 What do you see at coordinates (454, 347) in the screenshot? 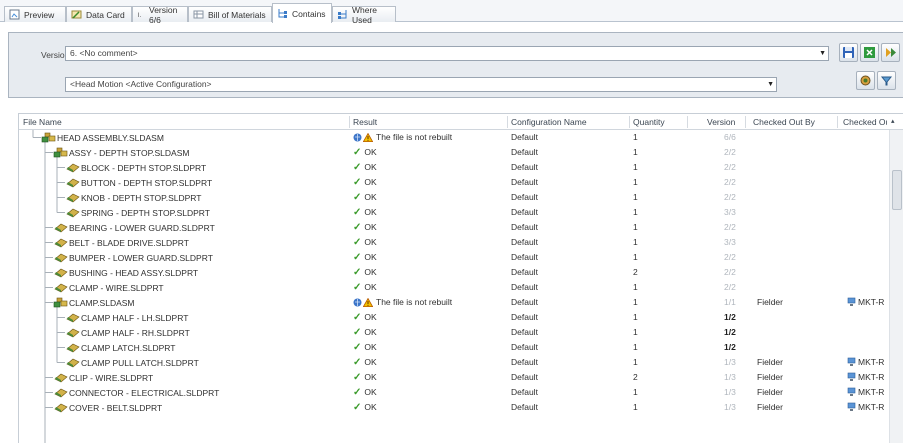
I see `table-row: CLAMP LATCH.SLDPRT ✓ OK Default 1 1/2` at bounding box center [454, 347].